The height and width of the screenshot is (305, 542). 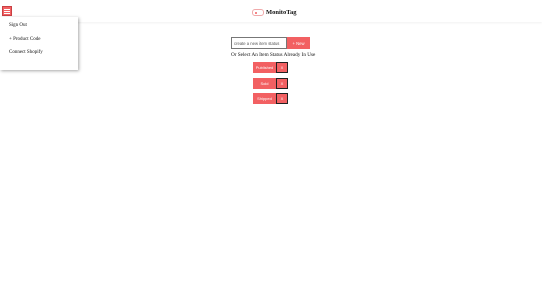 I want to click on drawer-item-connect-shopify: Connect Shopify, so click(x=26, y=52).